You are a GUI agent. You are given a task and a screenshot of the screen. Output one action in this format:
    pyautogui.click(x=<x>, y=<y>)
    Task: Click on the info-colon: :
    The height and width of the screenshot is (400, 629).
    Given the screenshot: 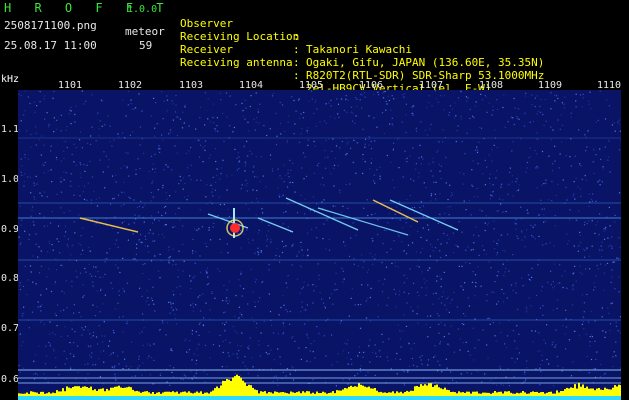 What is the action you would take?
    pyautogui.click(x=296, y=49)
    